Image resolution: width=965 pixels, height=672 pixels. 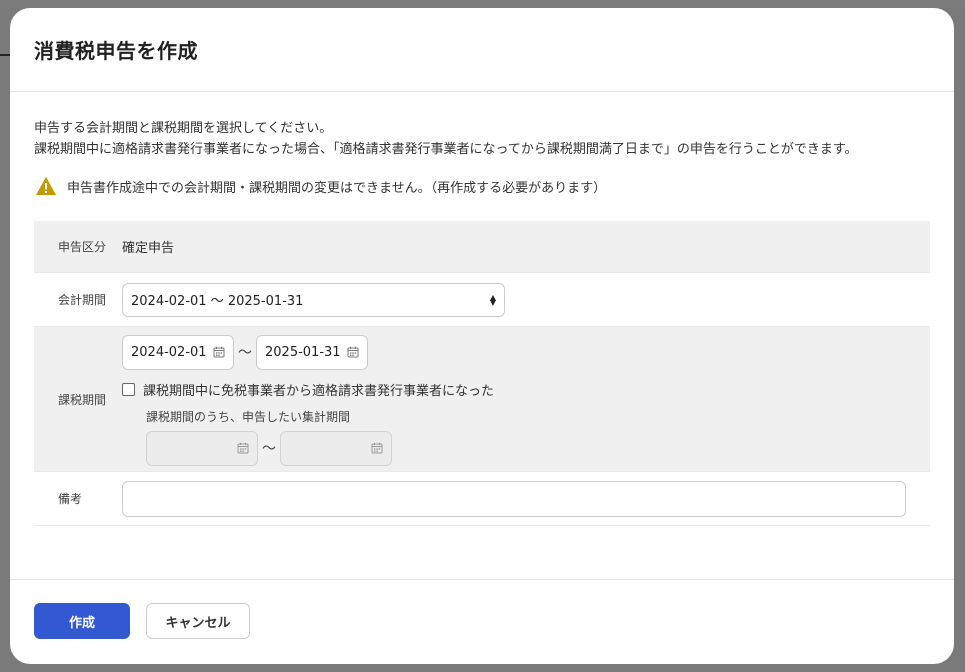 I want to click on warning-triangle-icon, so click(x=46, y=186).